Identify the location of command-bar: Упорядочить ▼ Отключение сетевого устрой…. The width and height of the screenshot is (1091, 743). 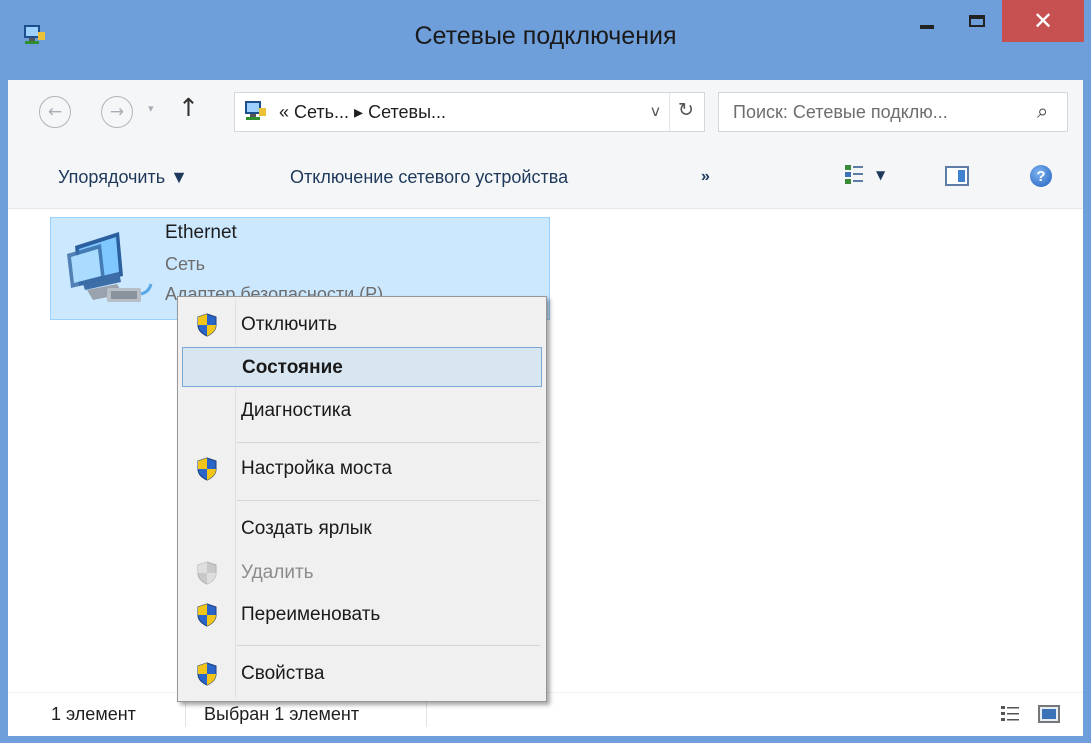
(545, 179).